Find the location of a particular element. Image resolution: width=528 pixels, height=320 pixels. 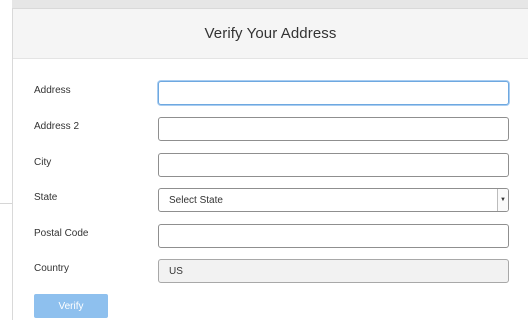

address-row: Address is located at coordinates (270, 93).